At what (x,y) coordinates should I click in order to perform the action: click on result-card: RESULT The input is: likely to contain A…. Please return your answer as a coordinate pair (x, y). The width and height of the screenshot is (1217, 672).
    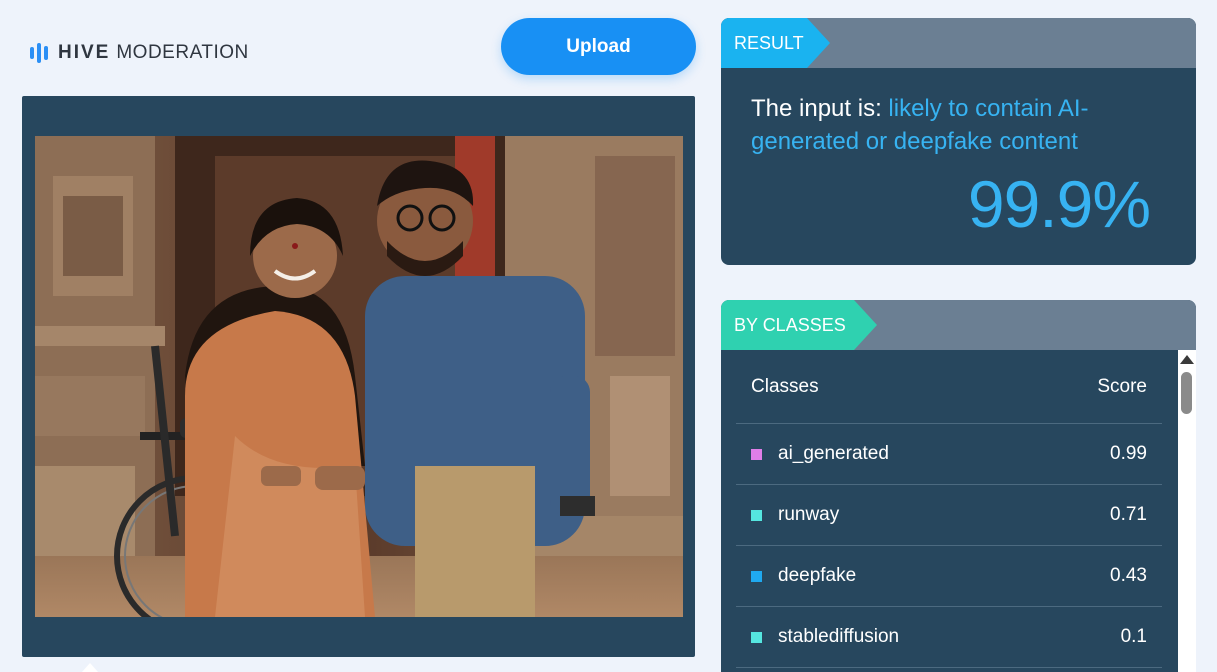
    Looking at the image, I should click on (958, 141).